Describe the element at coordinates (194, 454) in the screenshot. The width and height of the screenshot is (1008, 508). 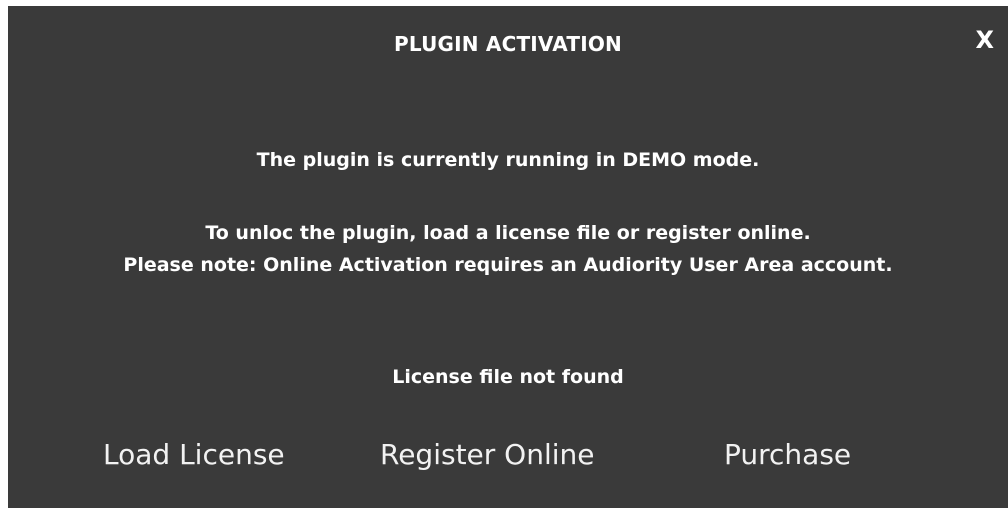
I see `load-license-button: Load License` at that location.